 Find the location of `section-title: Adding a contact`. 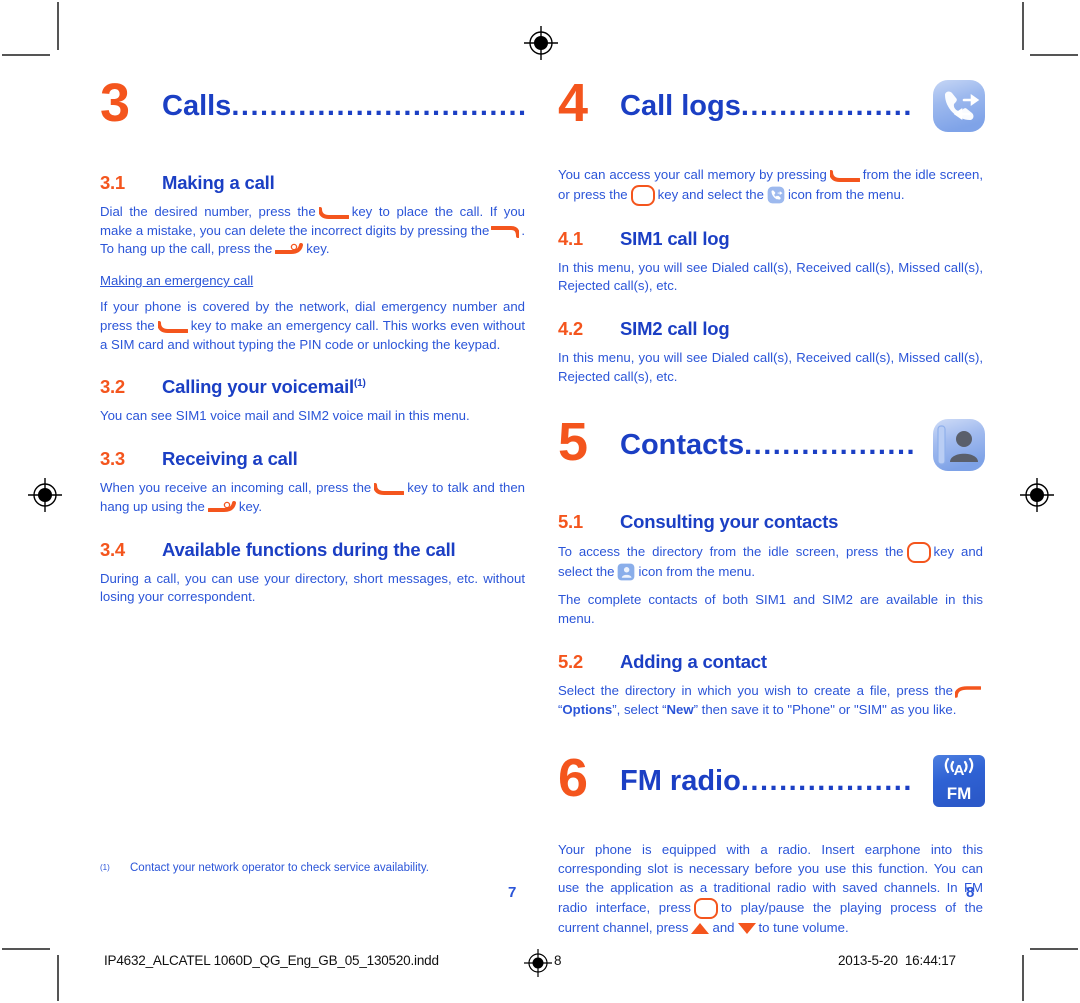

section-title: Adding a contact is located at coordinates (693, 661).